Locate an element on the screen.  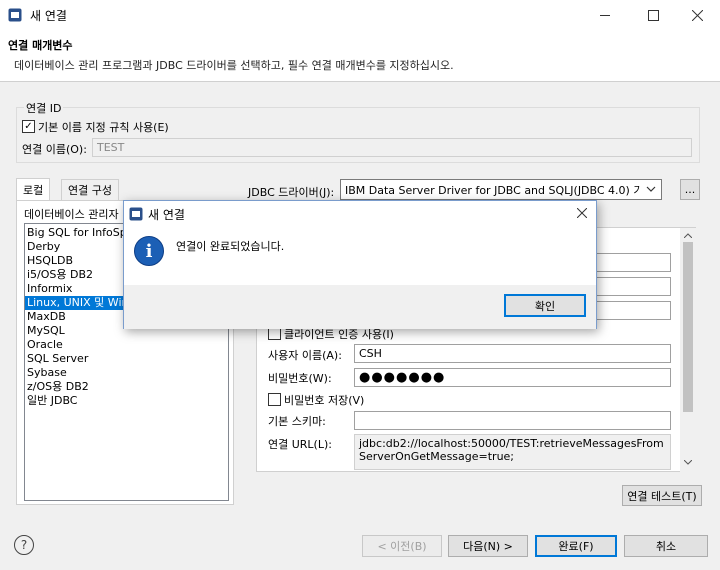
dialog-close-button is located at coordinates (582, 213).